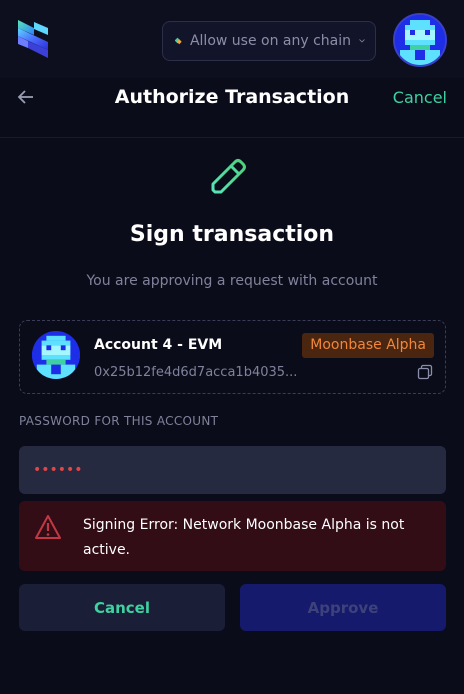 The height and width of the screenshot is (694, 464). Describe the element at coordinates (232, 108) in the screenshot. I see `page-header: Authorize Transaction Cancel` at that location.